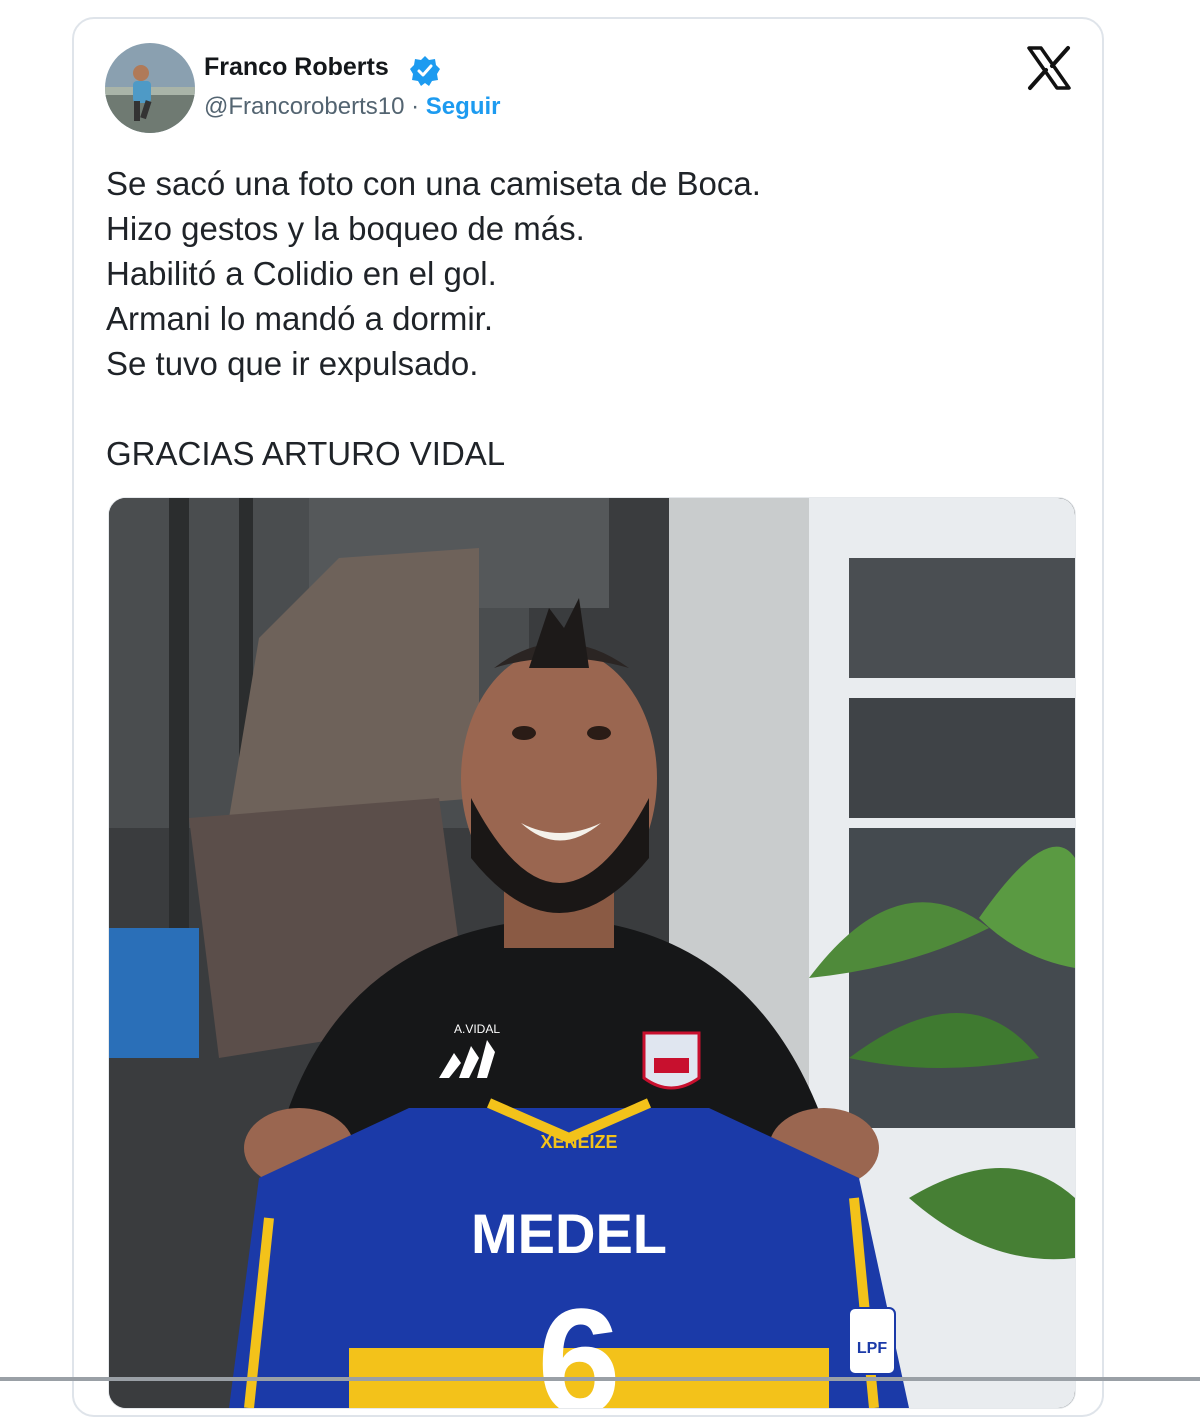  I want to click on x-logo-icon, so click(1049, 68).